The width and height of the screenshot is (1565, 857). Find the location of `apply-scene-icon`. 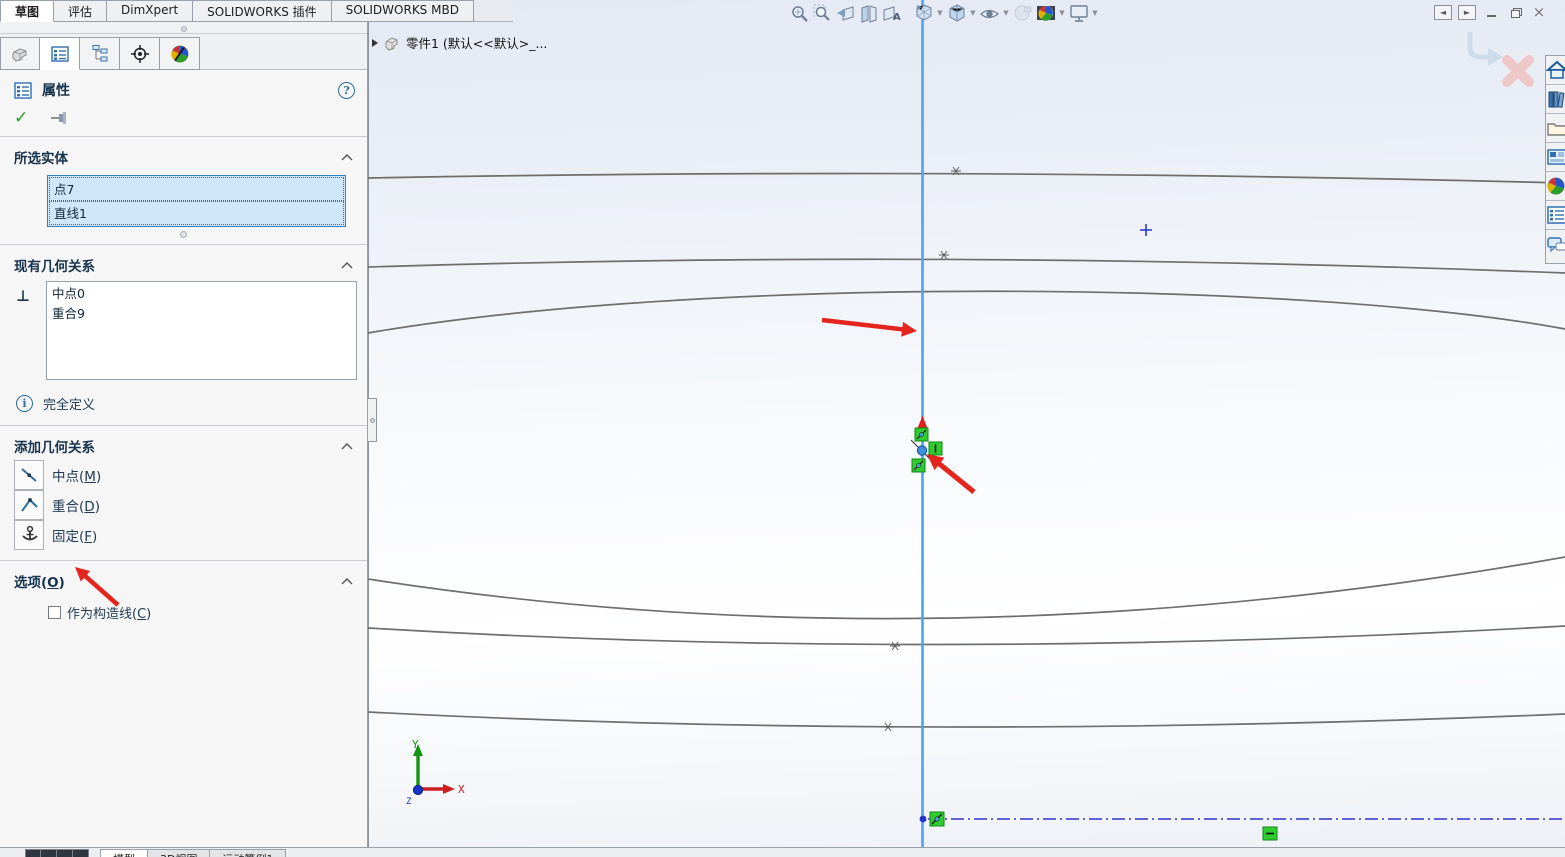

apply-scene-icon is located at coordinates (1045, 13).